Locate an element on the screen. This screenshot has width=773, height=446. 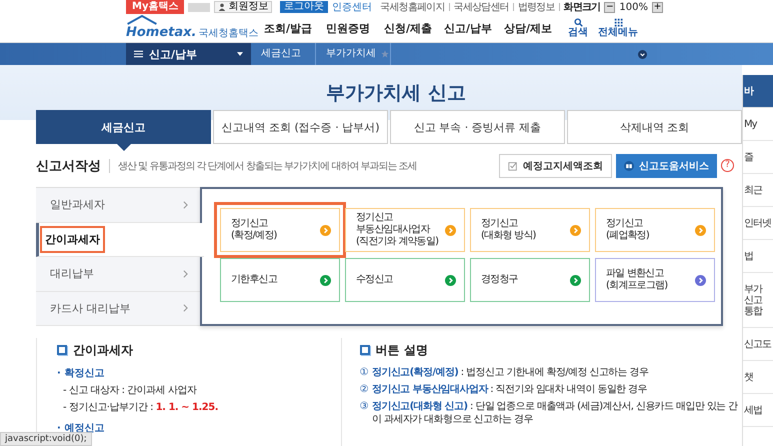
tab: 신고 부속 · 증빙서류 제출 is located at coordinates (477, 127).